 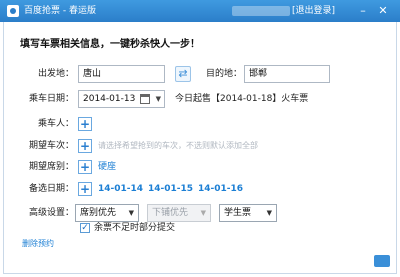 I want to click on passenger-label: 乘车人：, so click(x=55, y=124).